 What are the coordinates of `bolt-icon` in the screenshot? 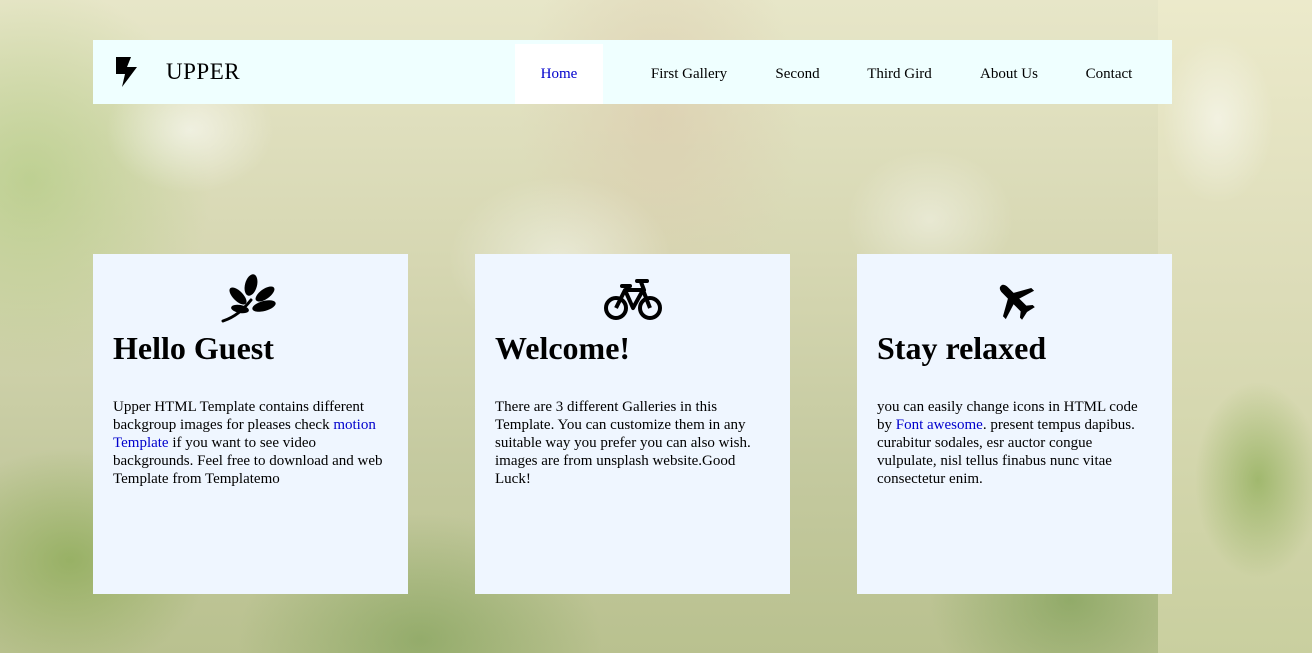 It's located at (128, 72).